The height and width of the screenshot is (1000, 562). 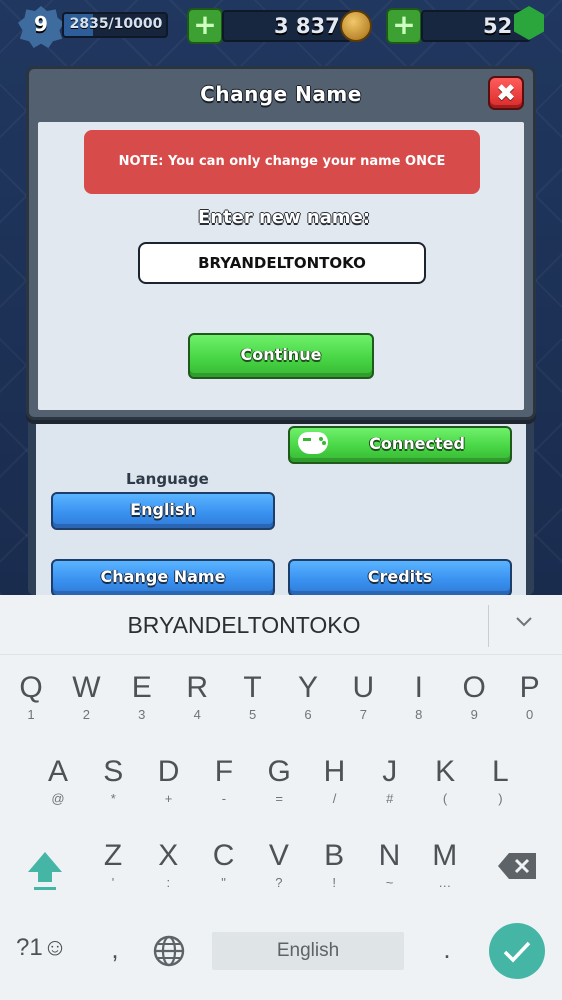 I want to click on comma-key: ,, so click(x=115, y=949).